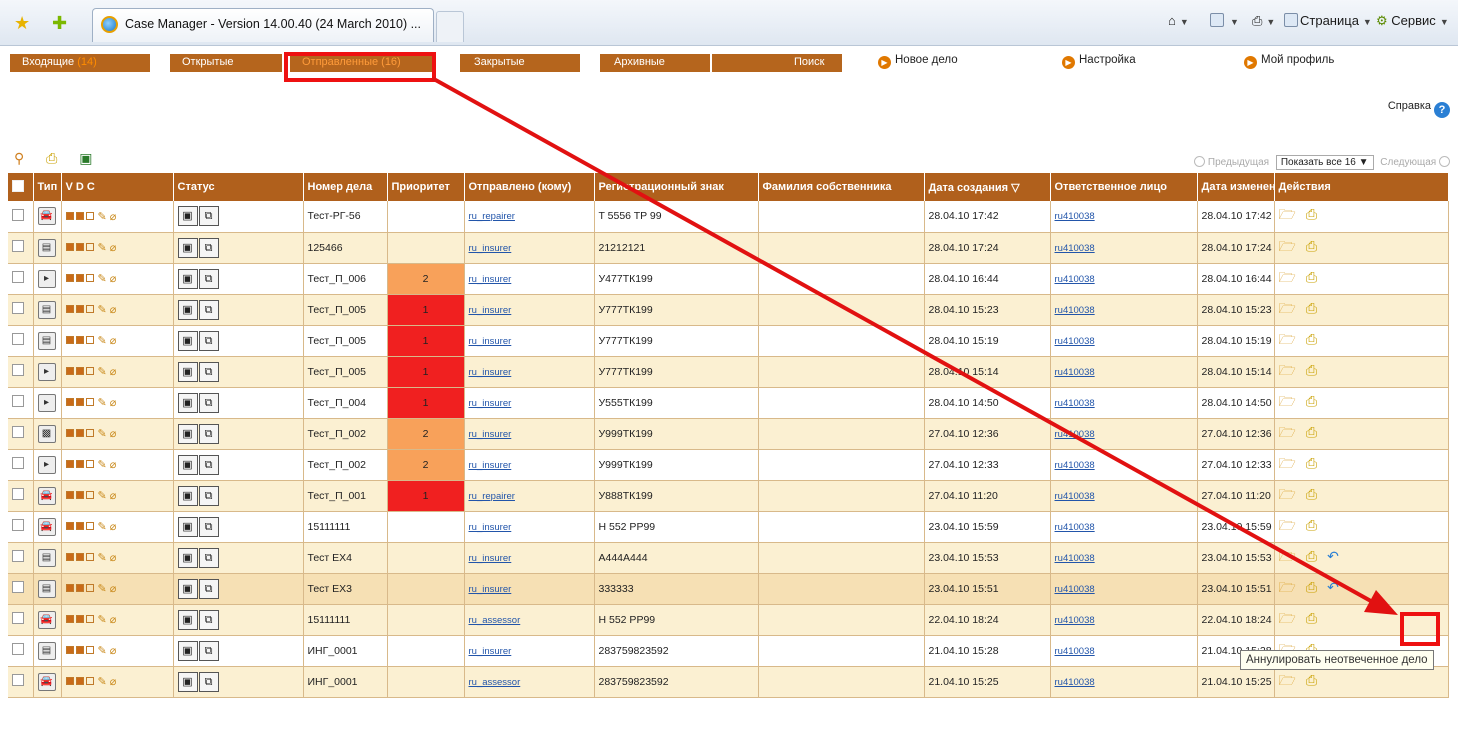  I want to click on col-created: Дата создания ▽, so click(987, 187).